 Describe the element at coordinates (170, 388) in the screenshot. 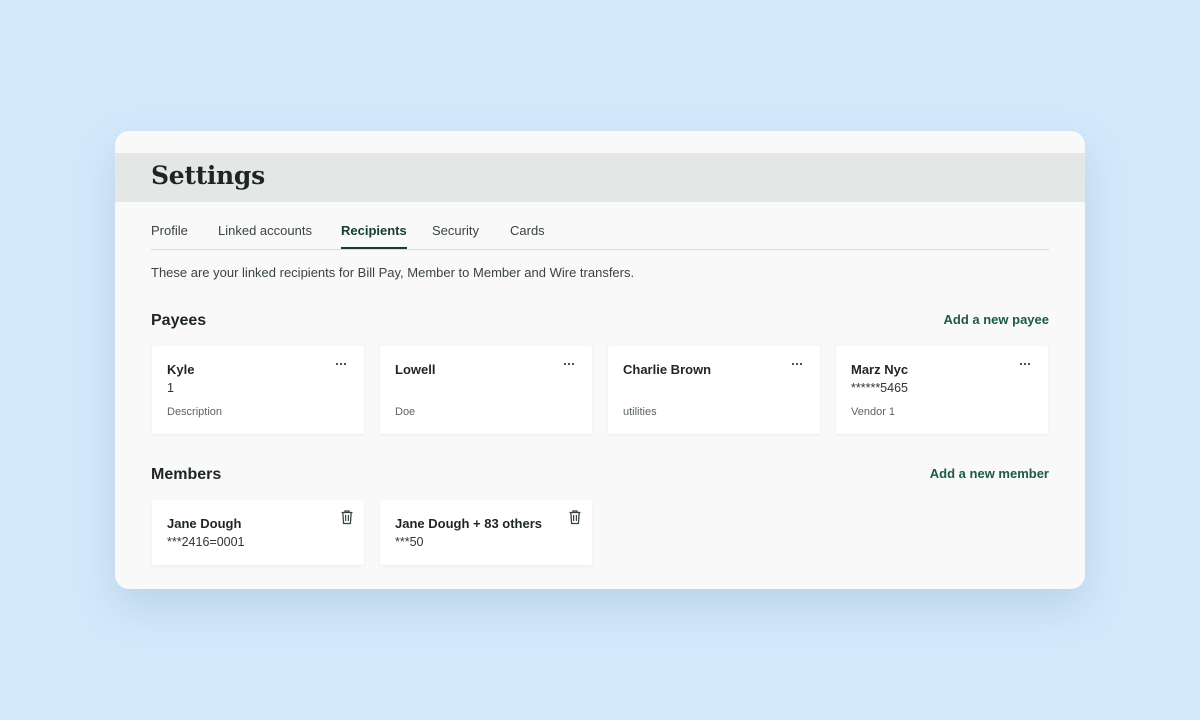

I see `payee-account: 1` at that location.